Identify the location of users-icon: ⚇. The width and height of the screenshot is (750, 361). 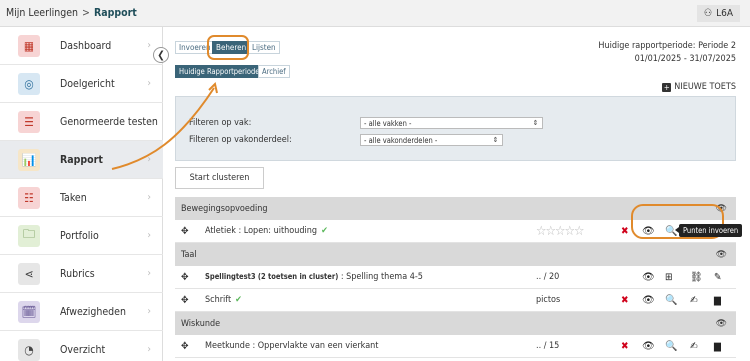
(708, 13).